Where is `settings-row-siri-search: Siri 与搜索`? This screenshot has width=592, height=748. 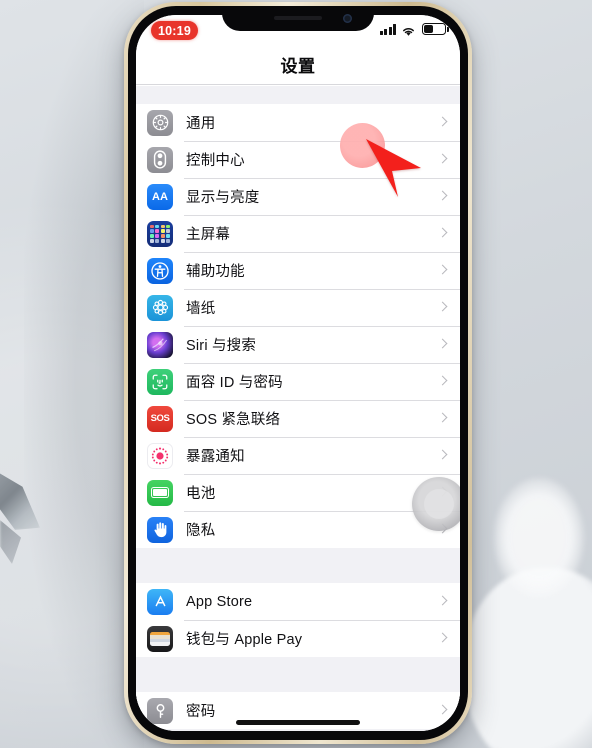
settings-row-siri-search: Siri 与搜索 is located at coordinates (298, 344).